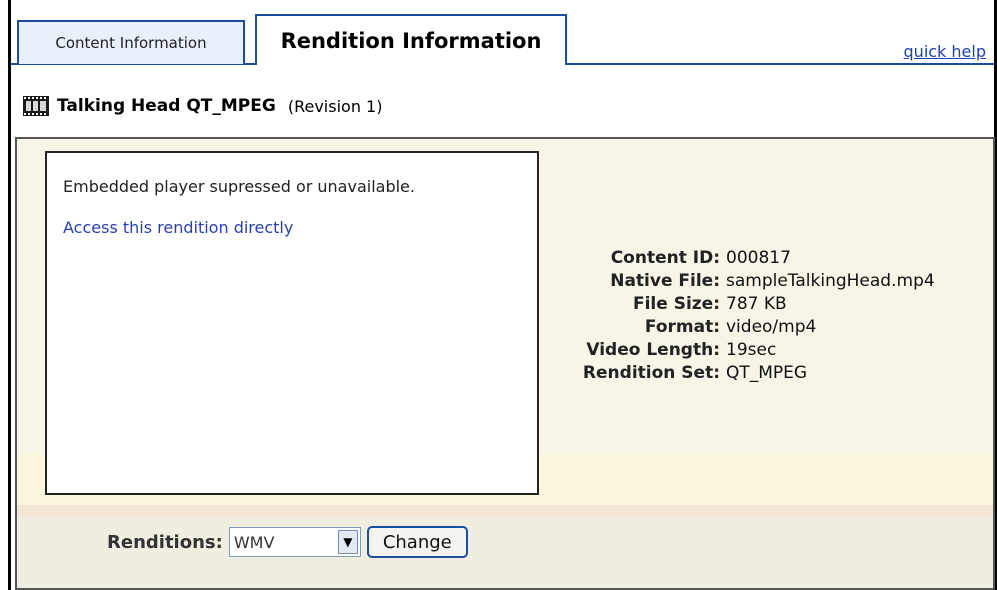  What do you see at coordinates (347, 542) in the screenshot?
I see `chevron-down-icon: ▼` at bounding box center [347, 542].